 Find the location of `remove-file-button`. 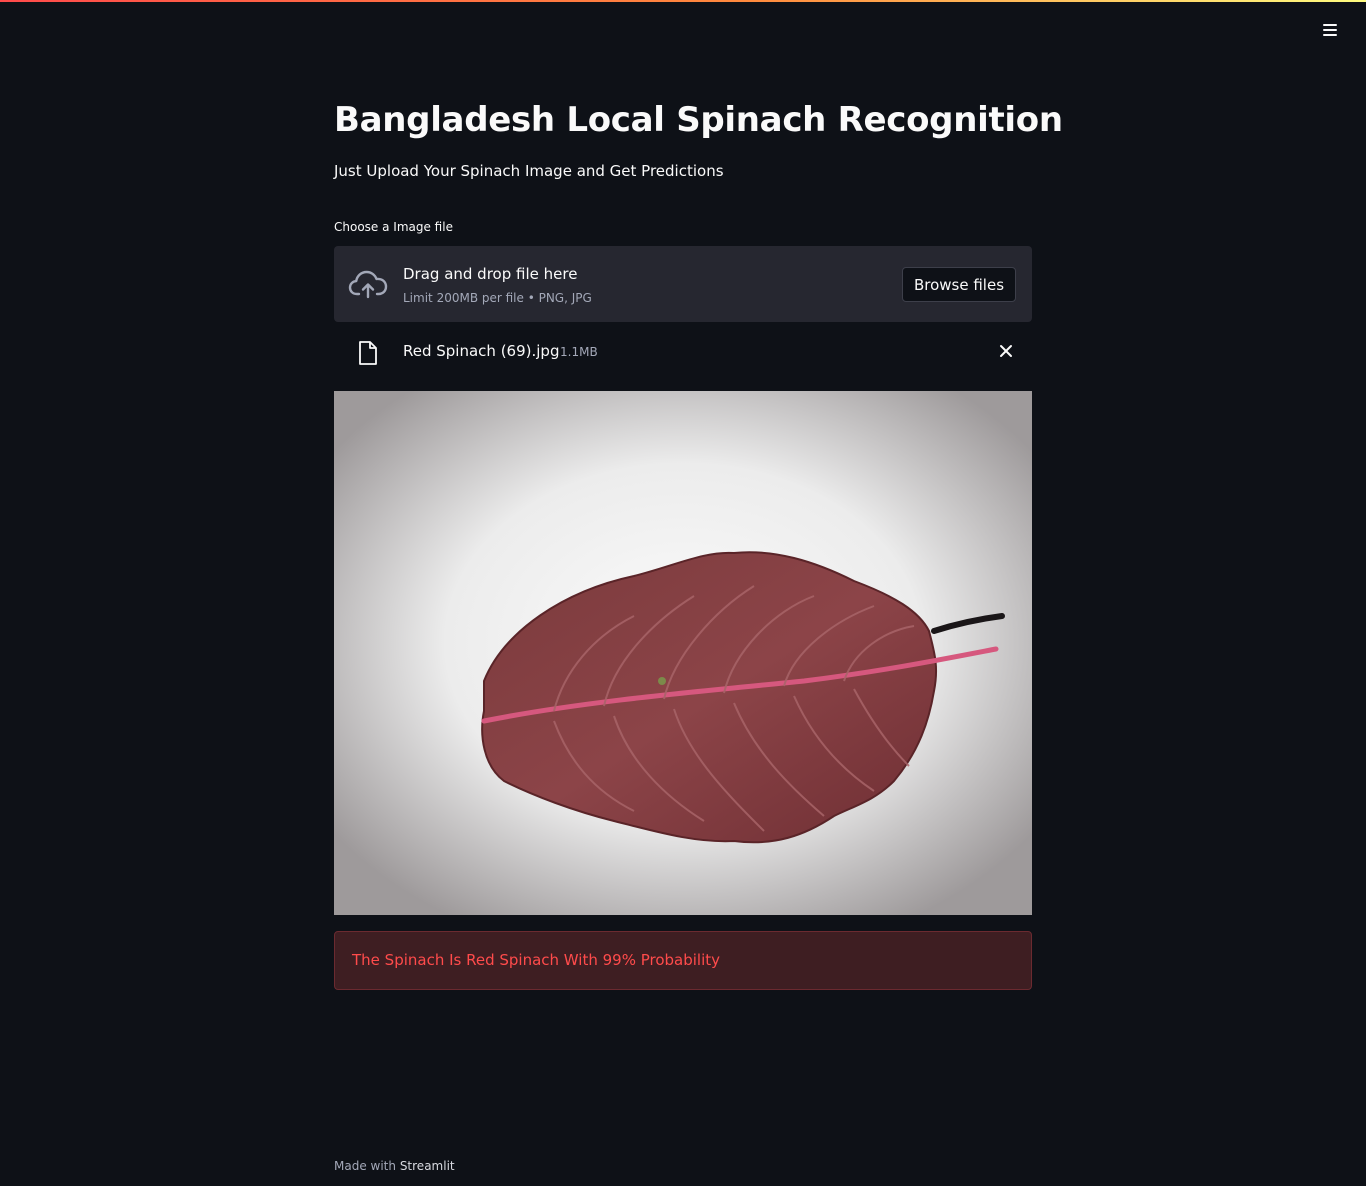

remove-file-button is located at coordinates (1006, 351).